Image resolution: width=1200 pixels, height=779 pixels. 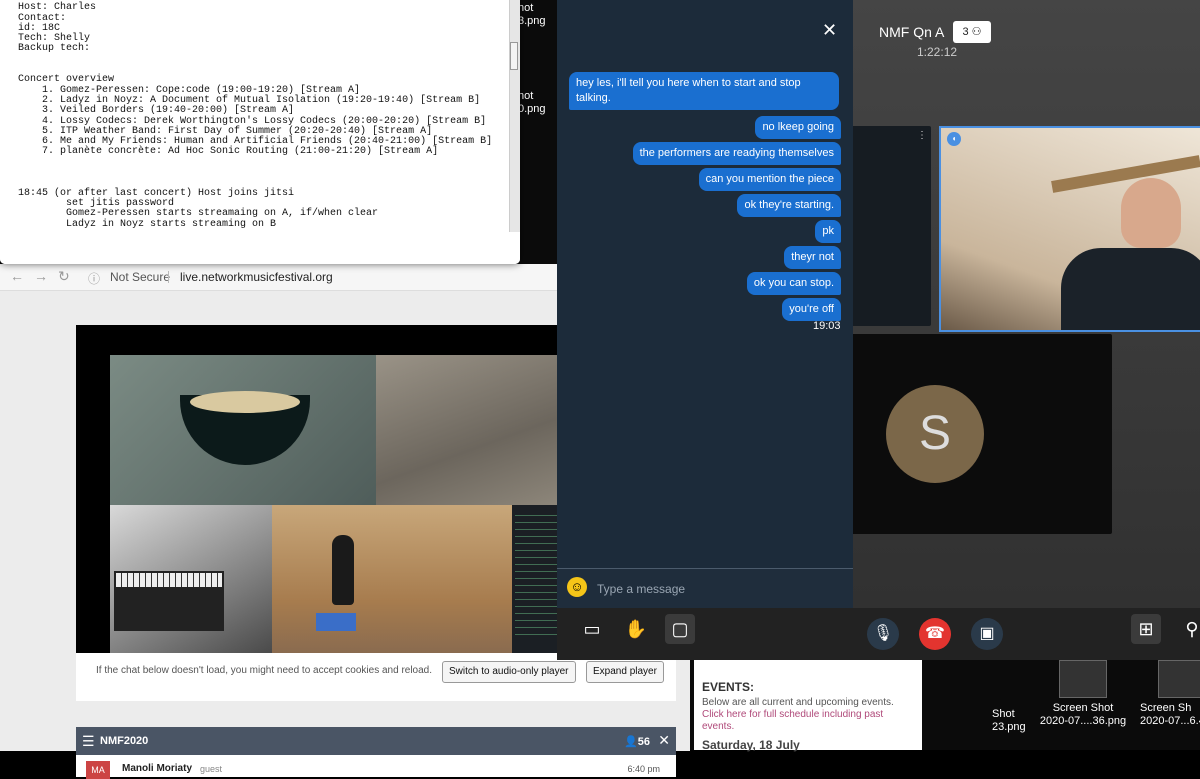 What do you see at coordinates (680, 629) in the screenshot?
I see `chat-toggle-icon: ▢` at bounding box center [680, 629].